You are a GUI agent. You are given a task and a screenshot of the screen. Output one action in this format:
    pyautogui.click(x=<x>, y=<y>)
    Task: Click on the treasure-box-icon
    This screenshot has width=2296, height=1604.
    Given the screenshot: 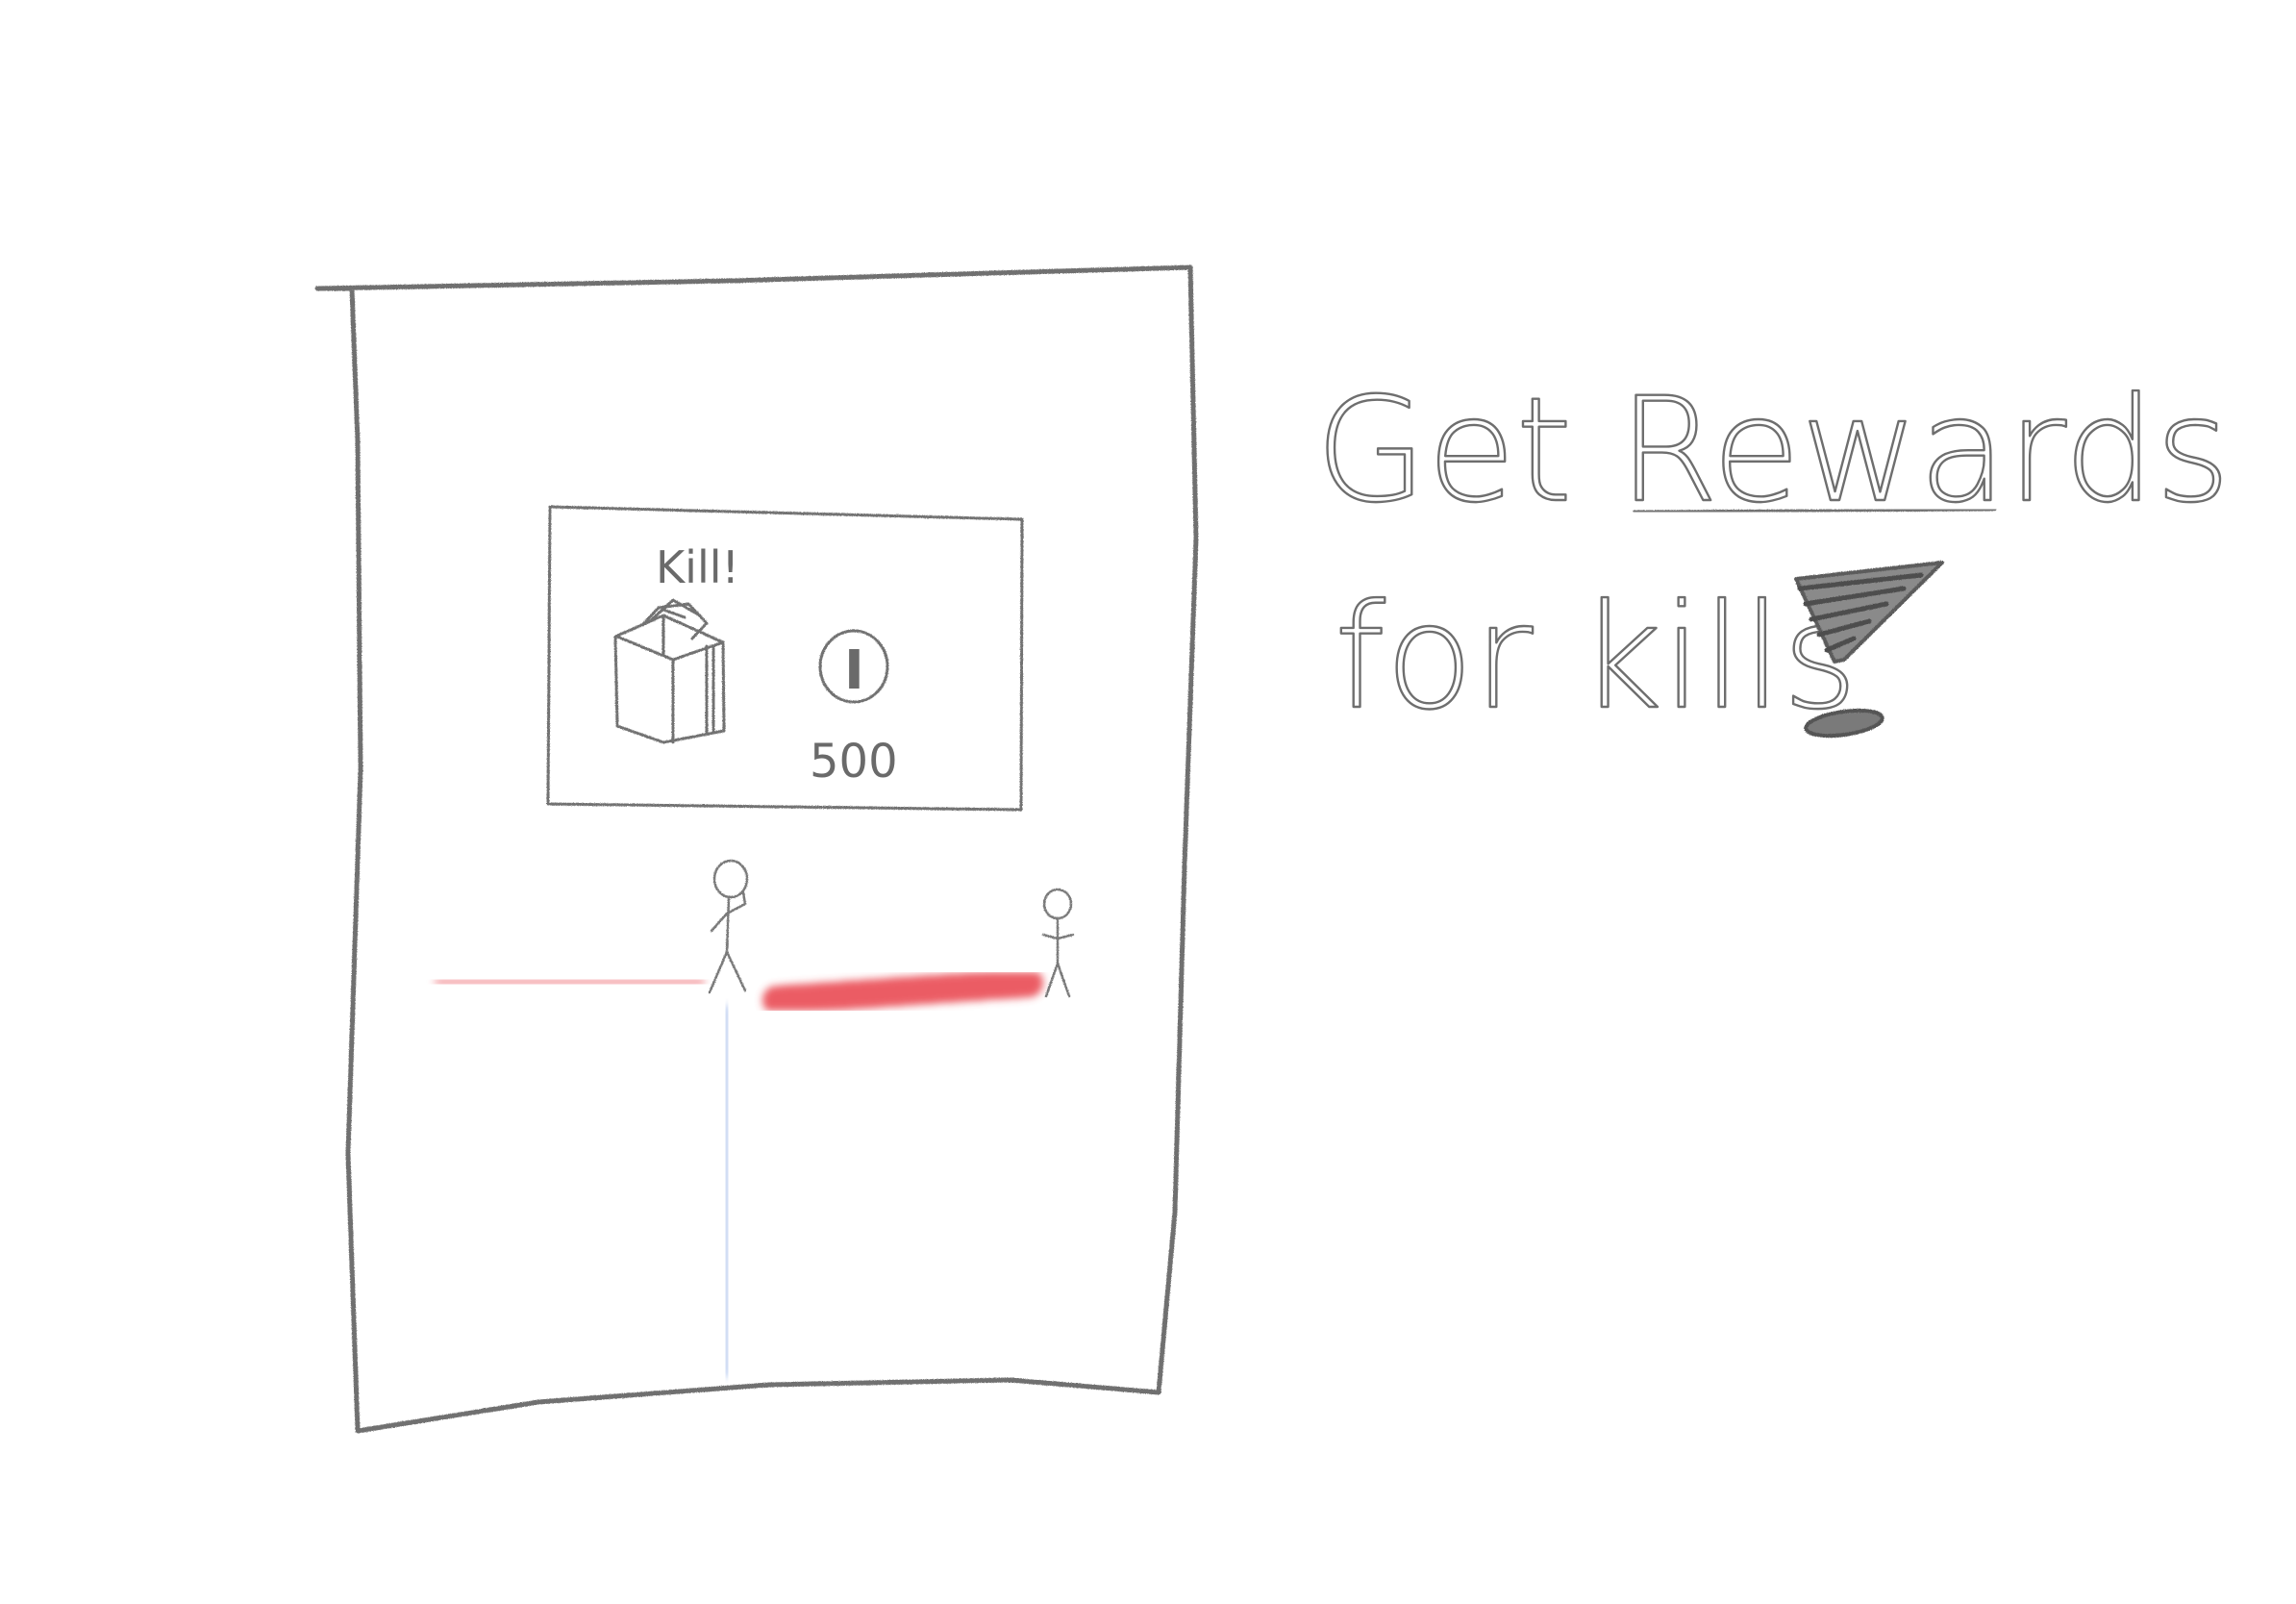 What is the action you would take?
    pyautogui.click(x=669, y=671)
    